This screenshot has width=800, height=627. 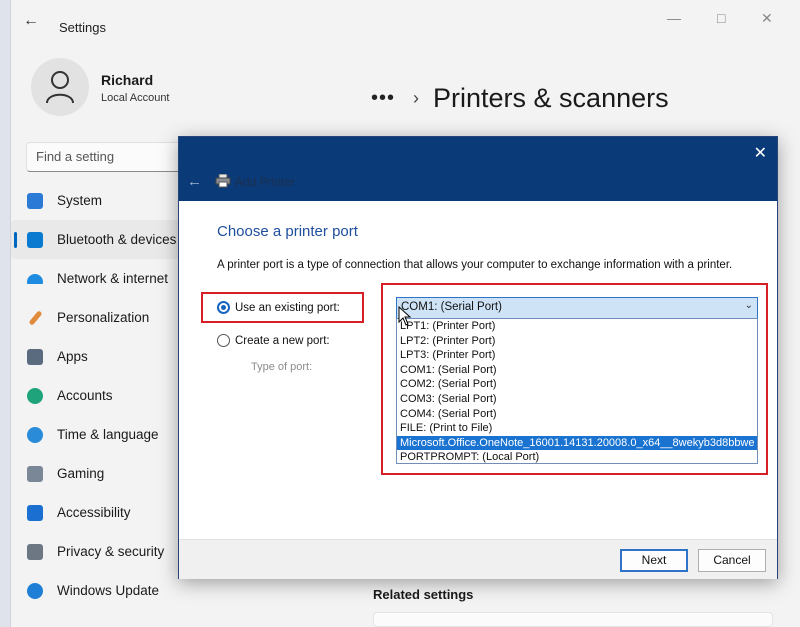 I want to click on title-bar: ← Settings — □ ✕, so click(x=405, y=20).